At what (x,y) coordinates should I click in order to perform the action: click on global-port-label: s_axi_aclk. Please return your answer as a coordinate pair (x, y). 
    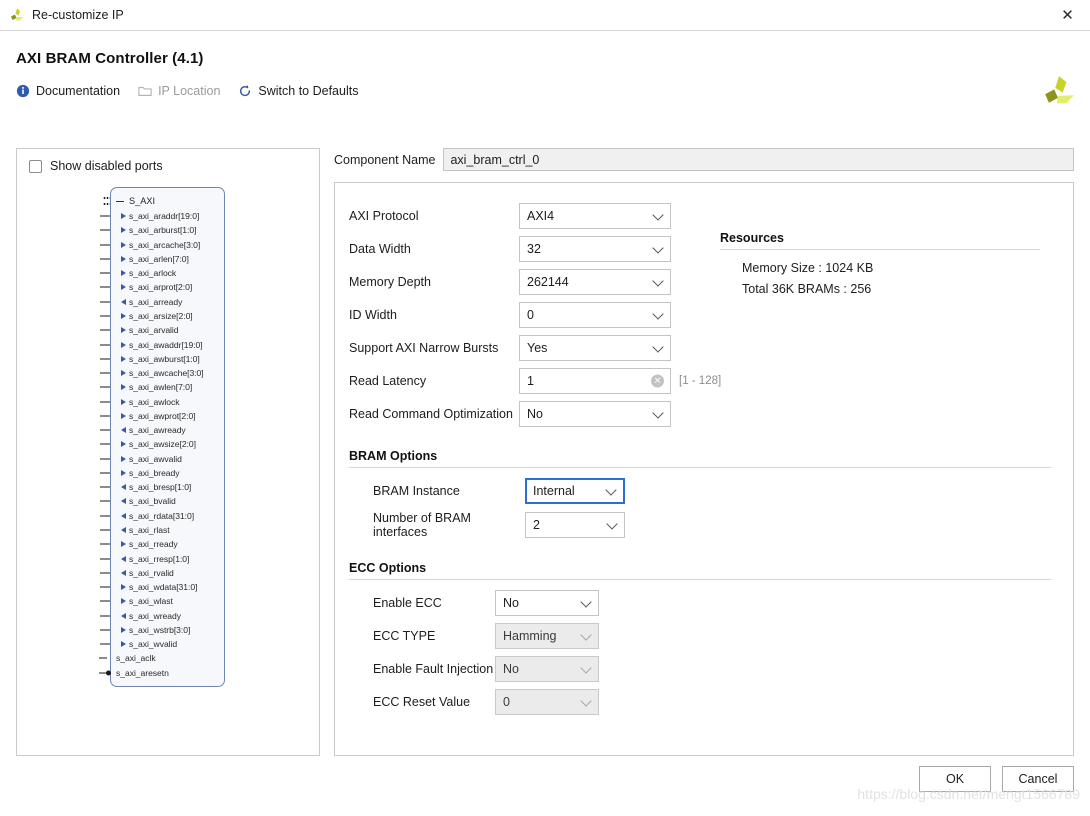
    Looking at the image, I should click on (136, 658).